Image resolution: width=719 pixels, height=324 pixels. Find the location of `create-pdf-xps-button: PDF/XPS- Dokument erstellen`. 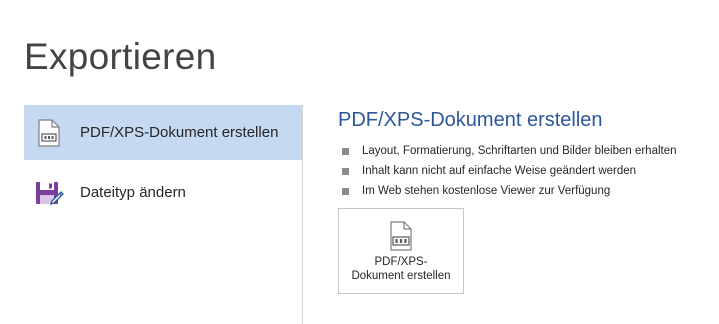

create-pdf-xps-button: PDF/XPS- Dokument erstellen is located at coordinates (401, 251).